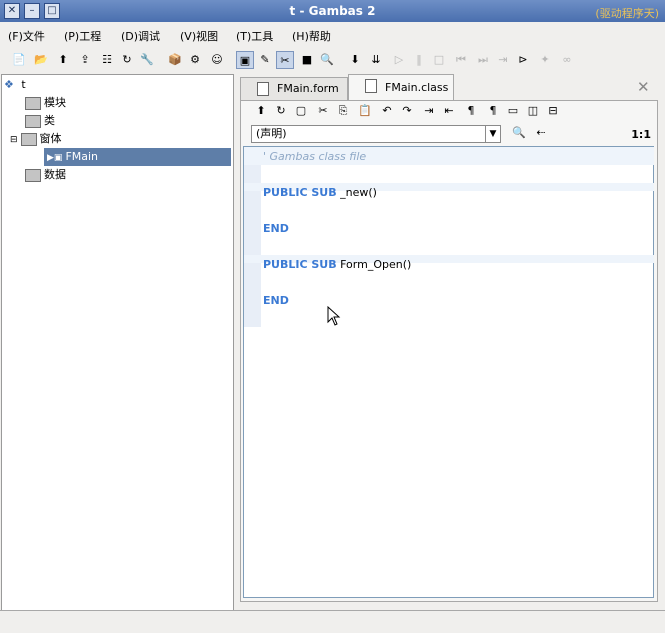 This screenshot has width=665, height=633. Describe the element at coordinates (643, 87) in the screenshot. I see `close-tab-icon: ✕` at that location.